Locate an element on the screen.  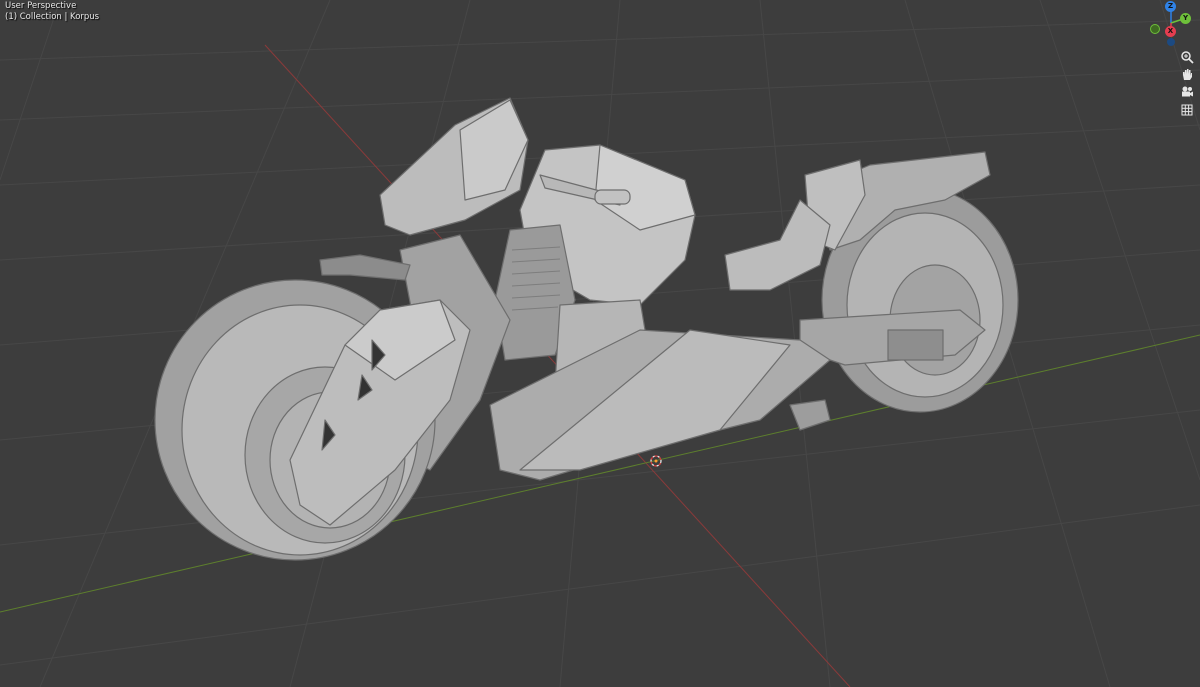
viewport-view-name: User Perspective is located at coordinates (41, 6).